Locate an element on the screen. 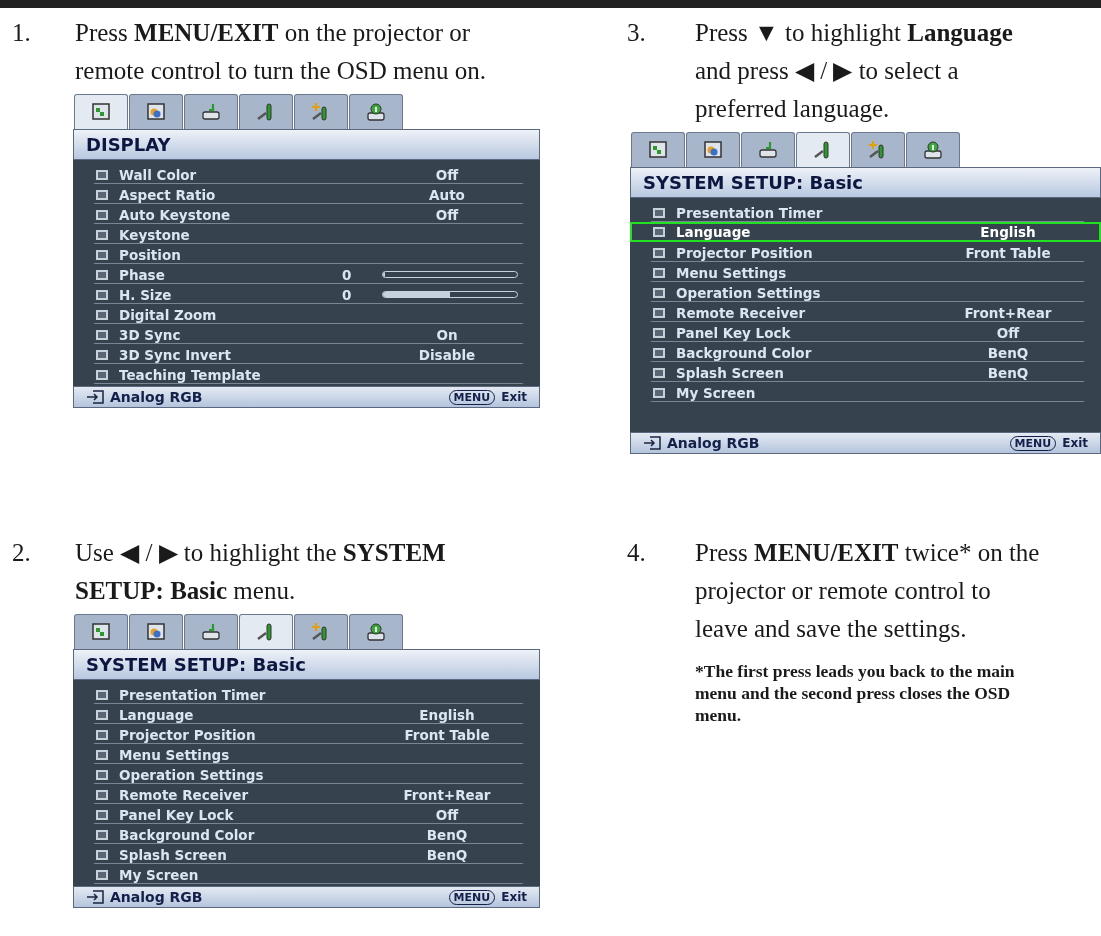 Image resolution: width=1101 pixels, height=936 pixels. row-label: Phase is located at coordinates (142, 274).